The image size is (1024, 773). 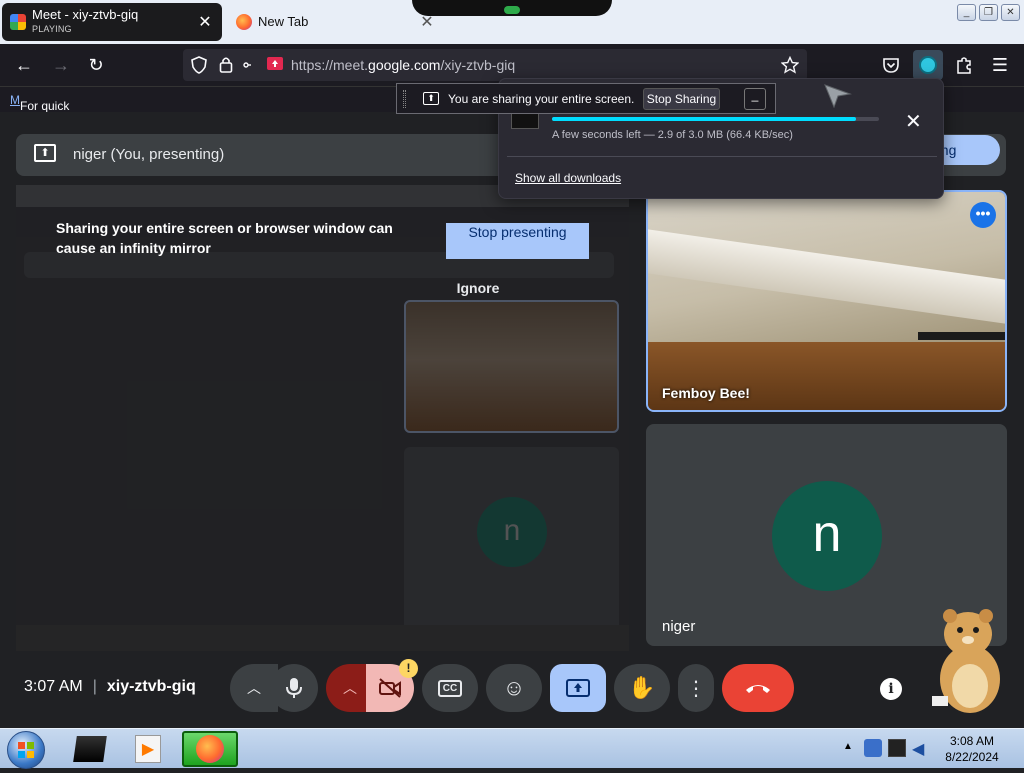 I want to click on downloads-button, so click(x=928, y=65).